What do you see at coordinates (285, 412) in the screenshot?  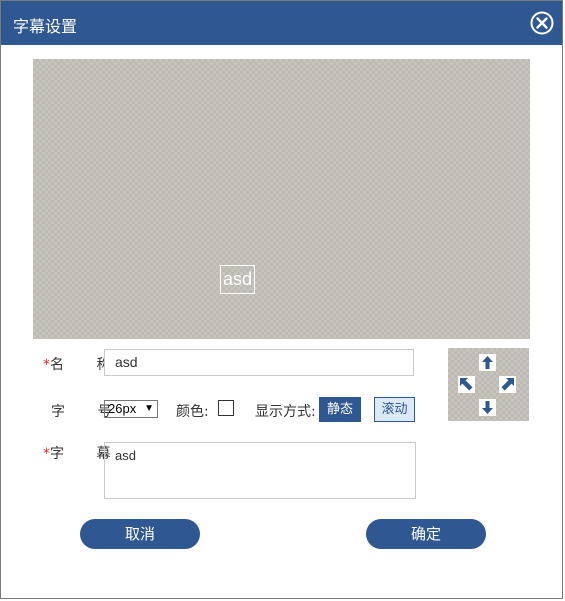 I see `display-mode-label: 显示方式:` at bounding box center [285, 412].